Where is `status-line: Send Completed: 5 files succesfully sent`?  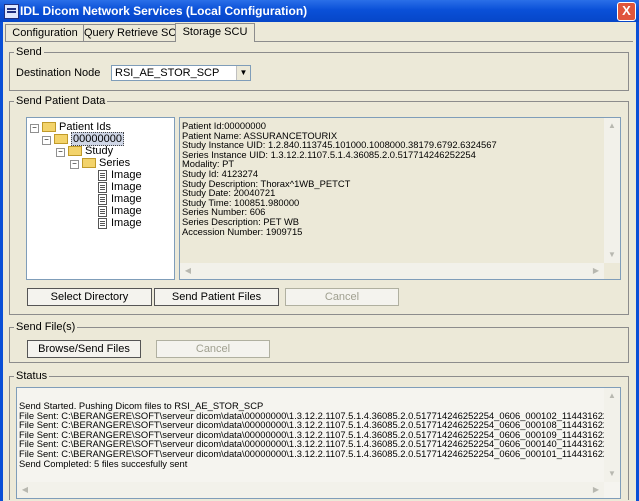
status-line: Send Completed: 5 files succesfully sent is located at coordinates (103, 463).